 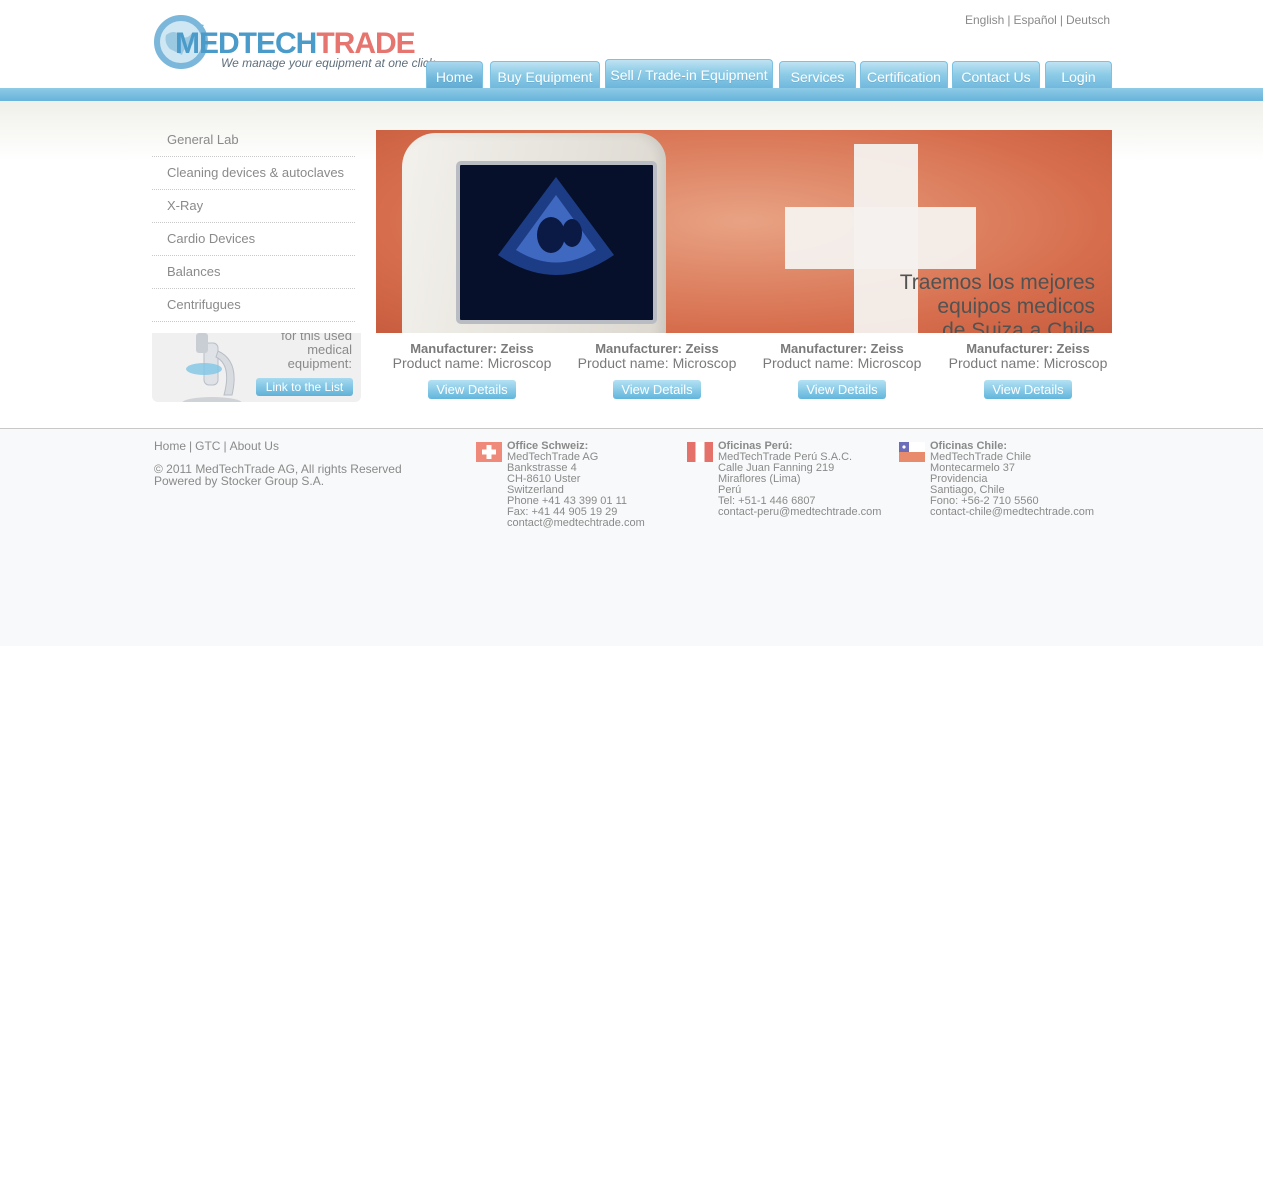 What do you see at coordinates (700, 452) in the screenshot?
I see `peru-flag-icon` at bounding box center [700, 452].